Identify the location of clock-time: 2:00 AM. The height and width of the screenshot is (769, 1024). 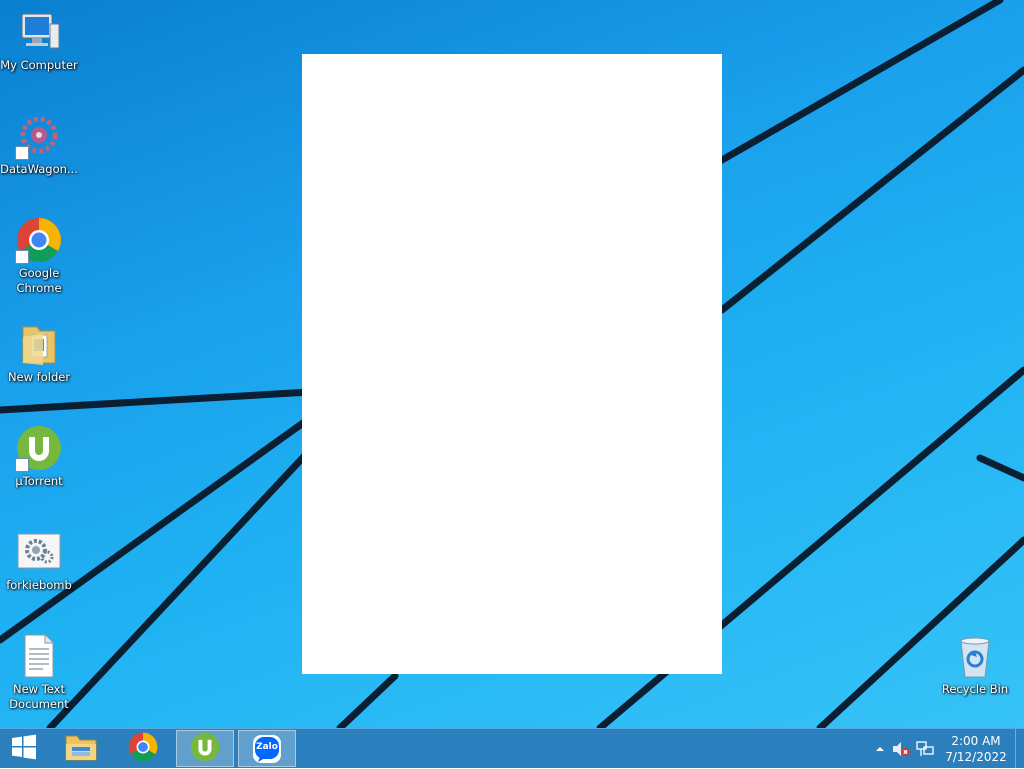
(976, 741).